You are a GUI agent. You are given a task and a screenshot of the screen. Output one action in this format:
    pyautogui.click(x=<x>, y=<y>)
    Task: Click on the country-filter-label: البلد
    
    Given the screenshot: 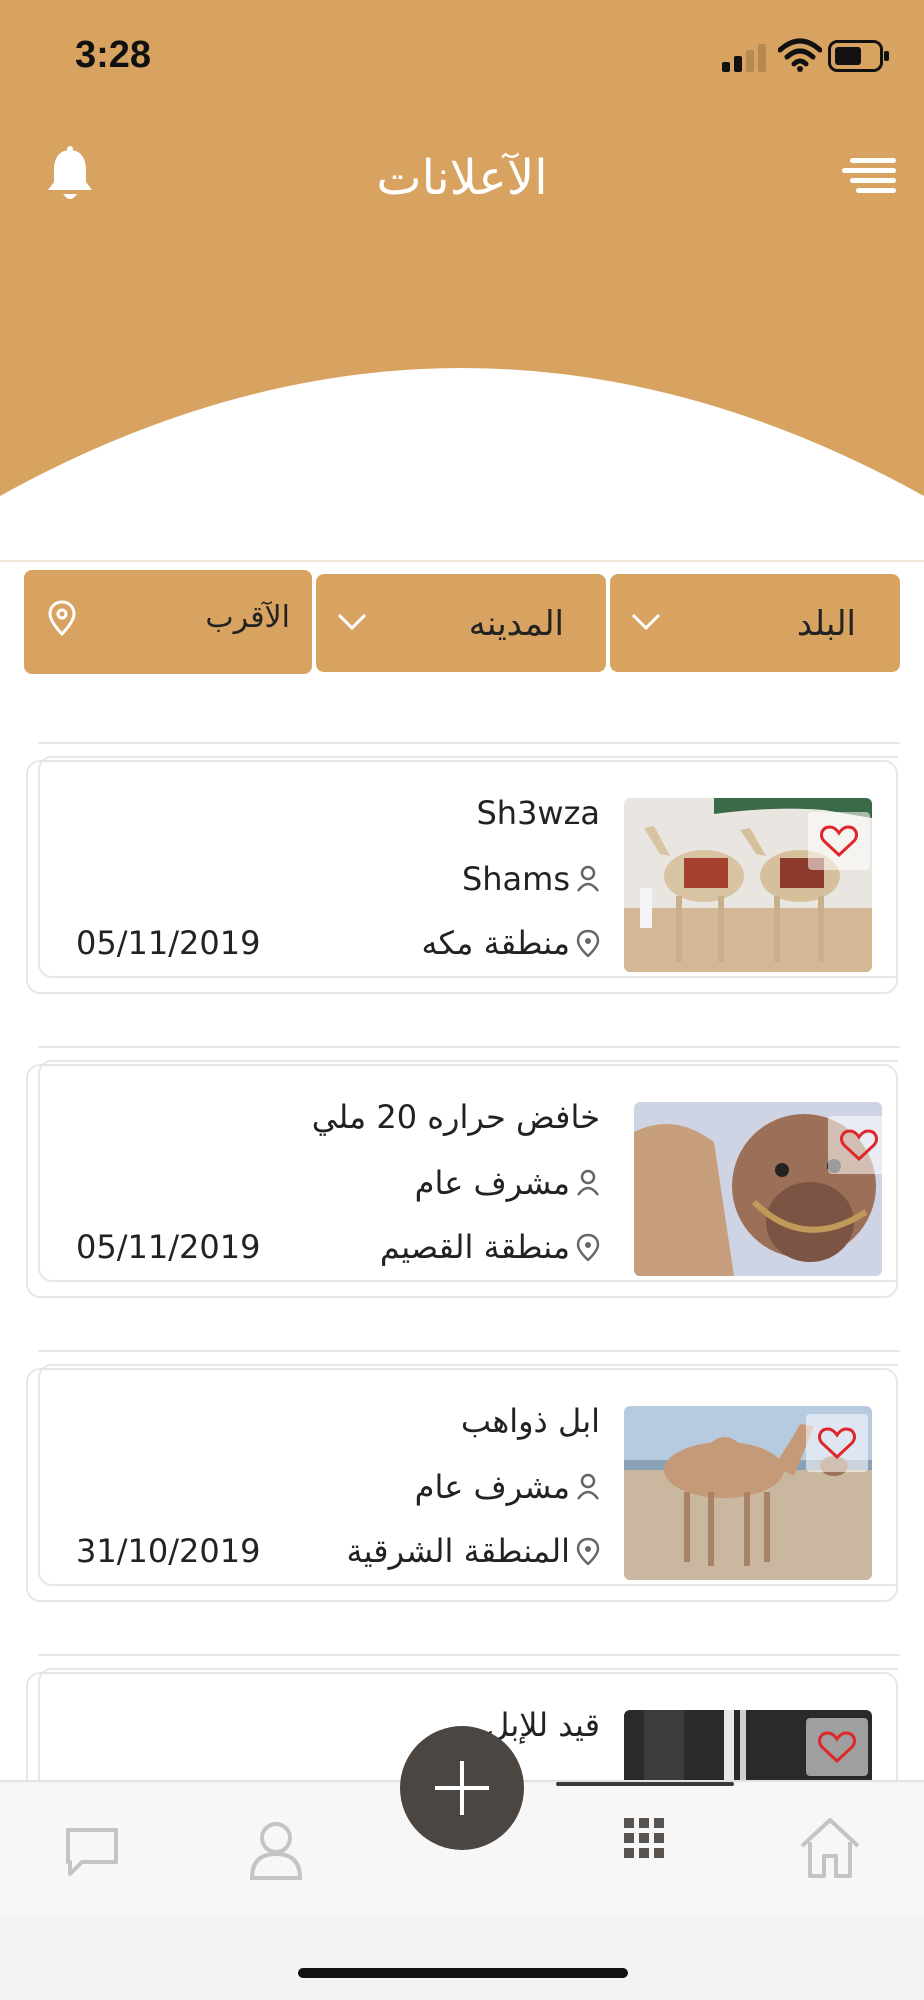 What is the action you would take?
    pyautogui.click(x=826, y=624)
    